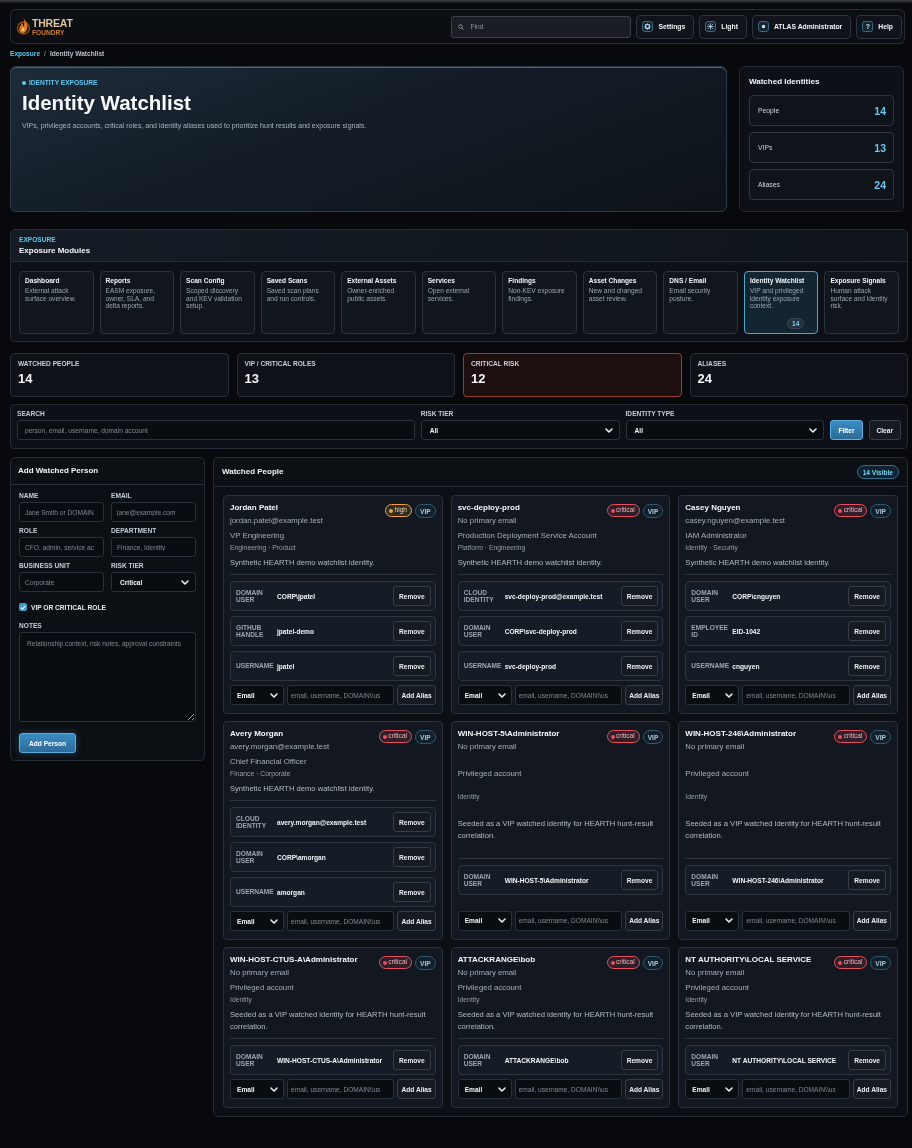 Image resolution: width=912 pixels, height=1148 pixels. I want to click on person-name: WIN-HOST-5\Administrator, so click(508, 734).